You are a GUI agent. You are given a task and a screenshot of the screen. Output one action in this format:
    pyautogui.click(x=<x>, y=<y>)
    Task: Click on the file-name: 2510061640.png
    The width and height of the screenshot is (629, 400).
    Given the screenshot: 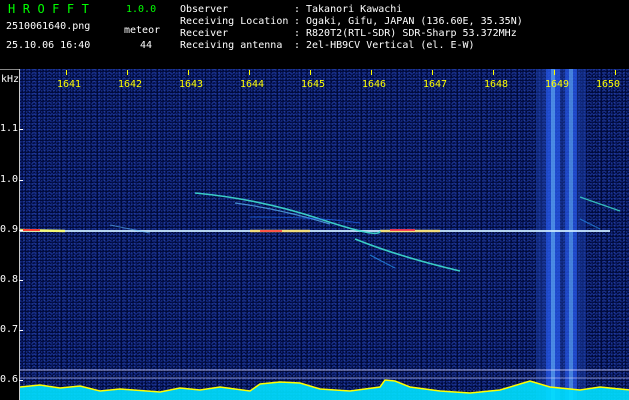 What is the action you would take?
    pyautogui.click(x=48, y=26)
    